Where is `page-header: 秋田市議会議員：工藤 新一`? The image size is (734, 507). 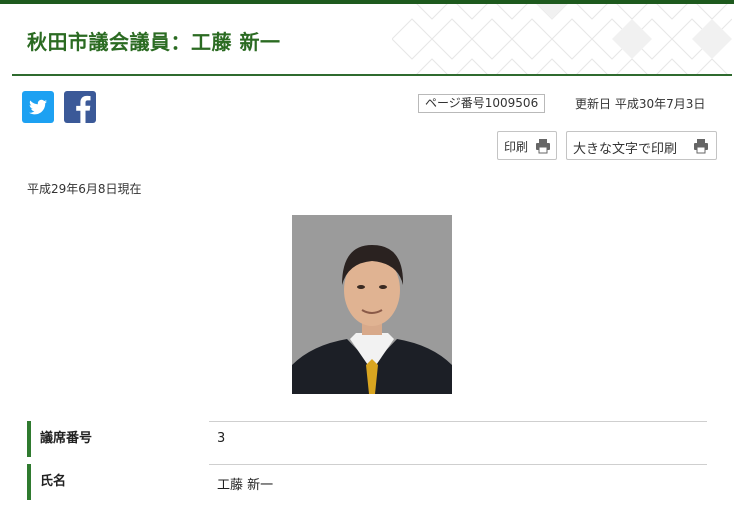
page-header: 秋田市議会議員：工藤 新一 is located at coordinates (372, 40).